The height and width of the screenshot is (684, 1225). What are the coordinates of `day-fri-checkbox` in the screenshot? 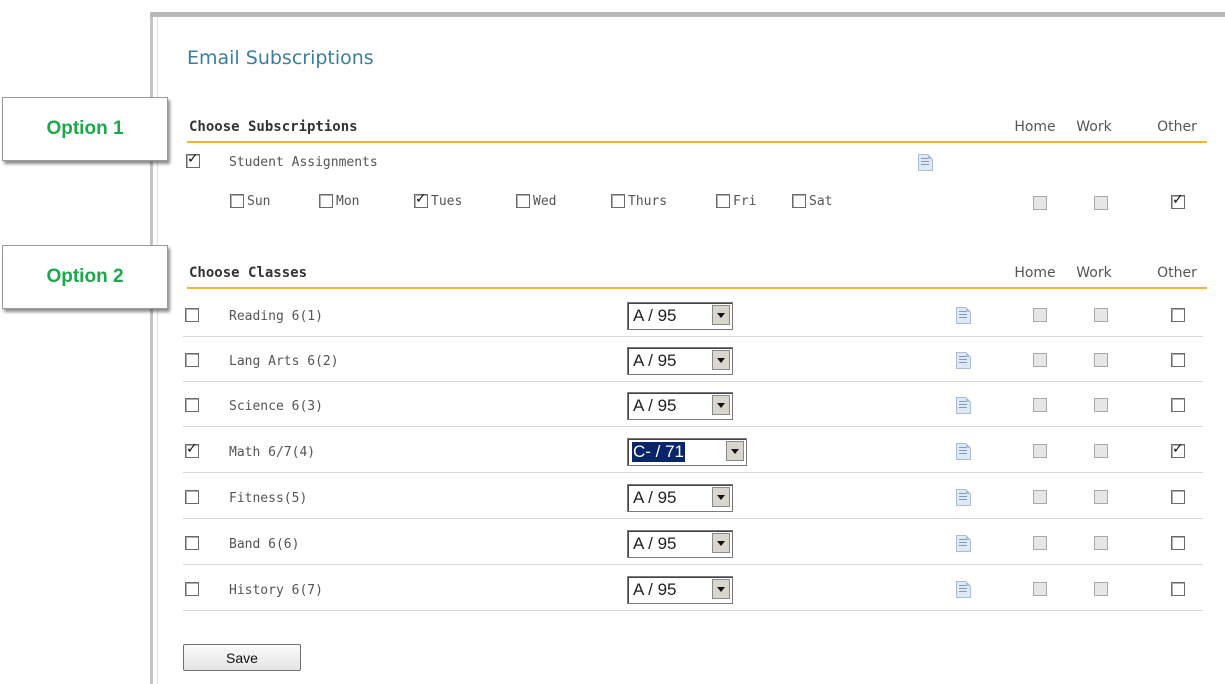 It's located at (723, 201).